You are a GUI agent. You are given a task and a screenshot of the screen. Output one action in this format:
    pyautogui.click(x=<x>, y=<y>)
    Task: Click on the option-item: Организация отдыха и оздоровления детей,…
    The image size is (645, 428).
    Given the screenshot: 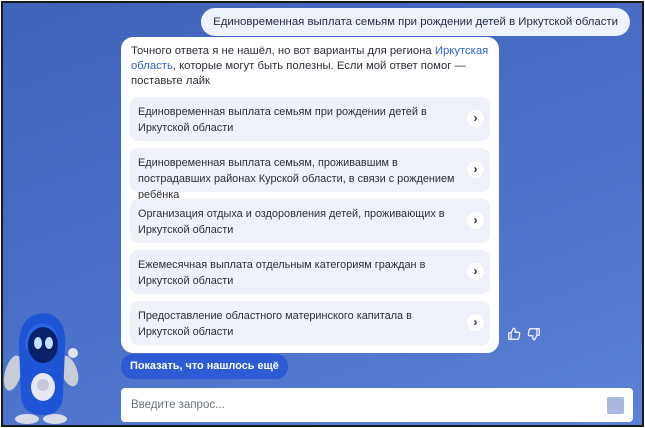 What is the action you would take?
    pyautogui.click(x=310, y=221)
    